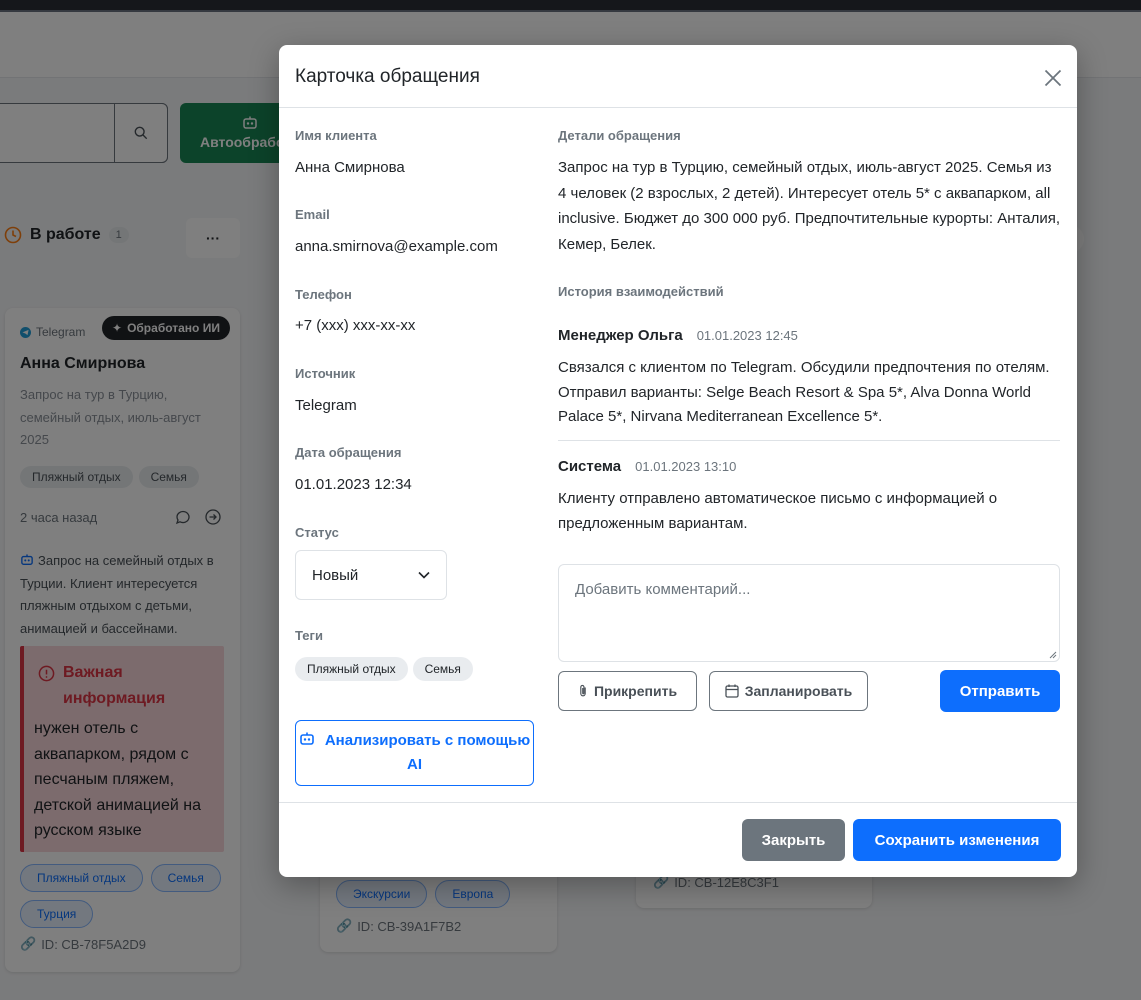 This screenshot has height=1000, width=1141. Describe the element at coordinates (809, 613) in the screenshot. I see `comment-textarea` at that location.